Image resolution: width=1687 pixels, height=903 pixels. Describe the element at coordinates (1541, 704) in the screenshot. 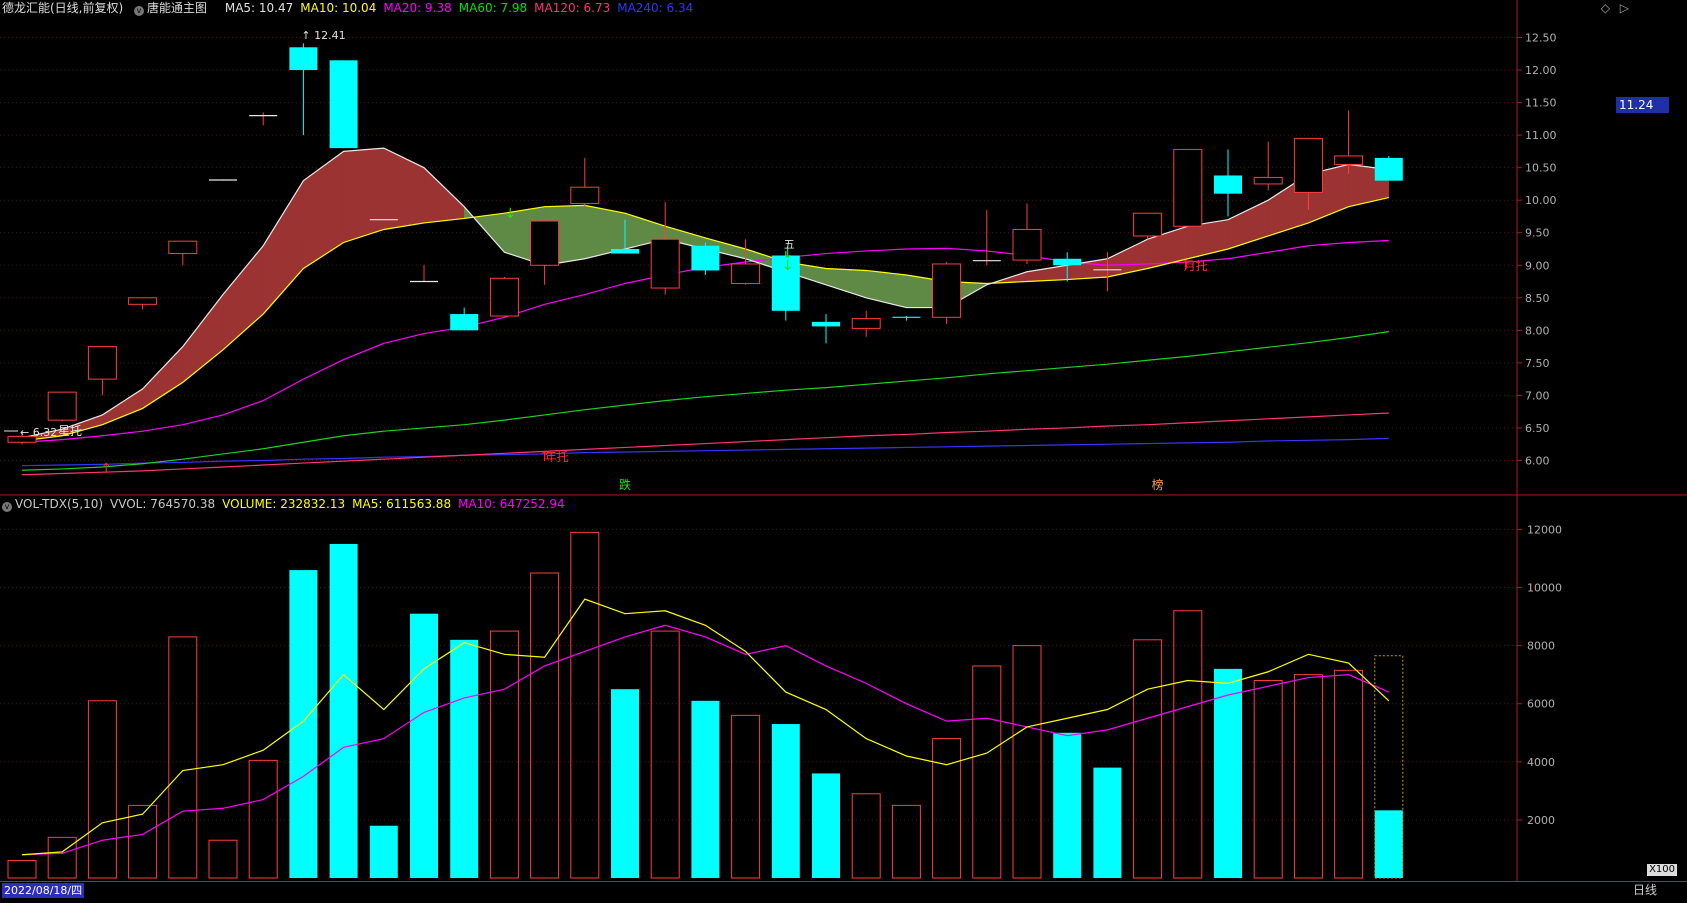

I see `volume-tick-label-2: 6000` at that location.